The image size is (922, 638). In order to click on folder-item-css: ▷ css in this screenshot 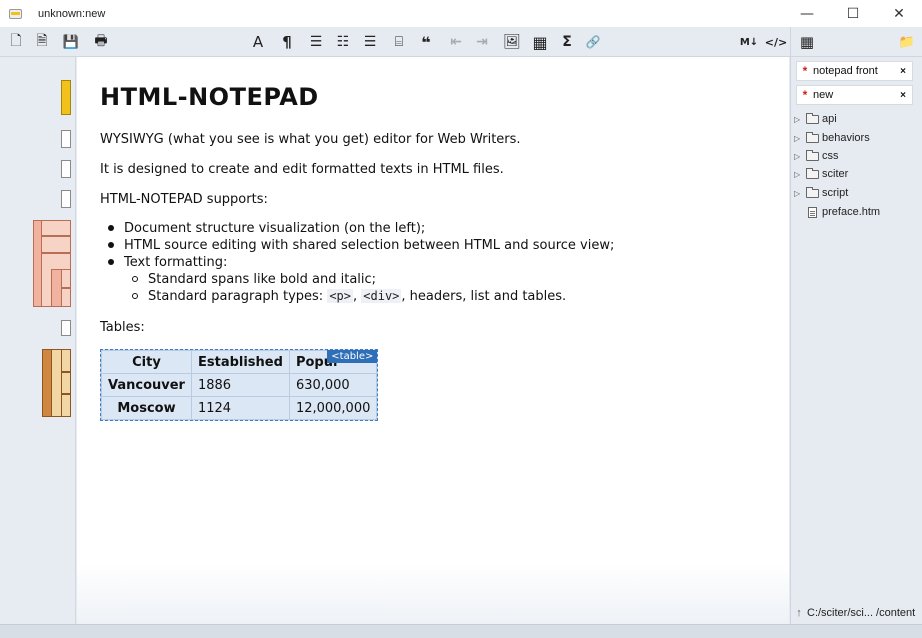, I will do `click(816, 156)`.